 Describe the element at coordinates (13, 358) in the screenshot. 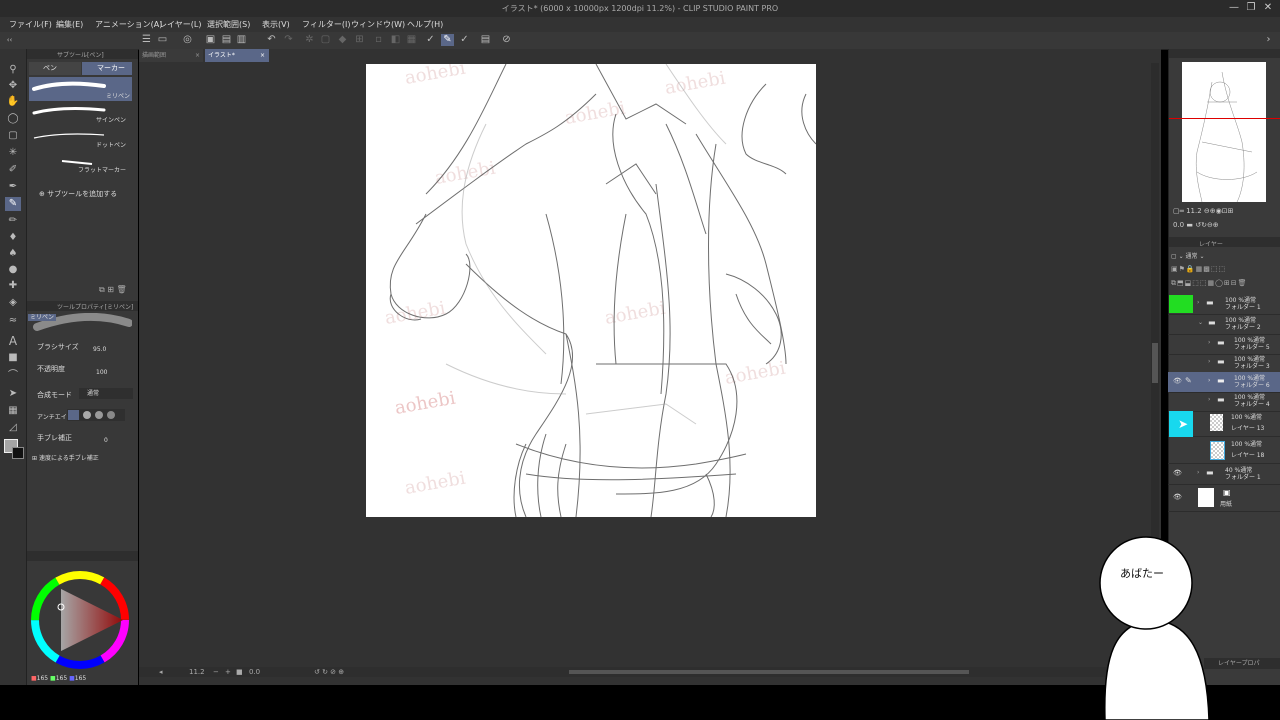

I see `figure-tool-icon: ■` at that location.